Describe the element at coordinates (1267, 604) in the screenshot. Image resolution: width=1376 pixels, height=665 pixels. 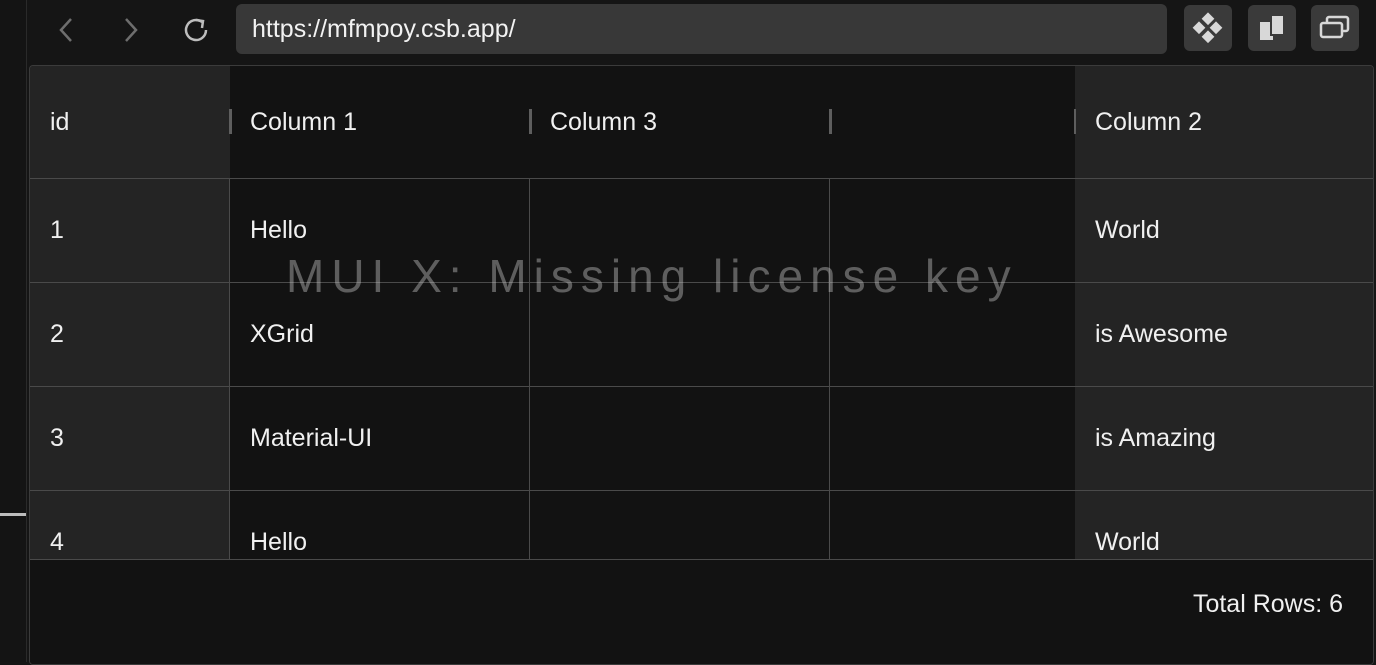
I see `total-rows-label: Total Rows: 6` at that location.